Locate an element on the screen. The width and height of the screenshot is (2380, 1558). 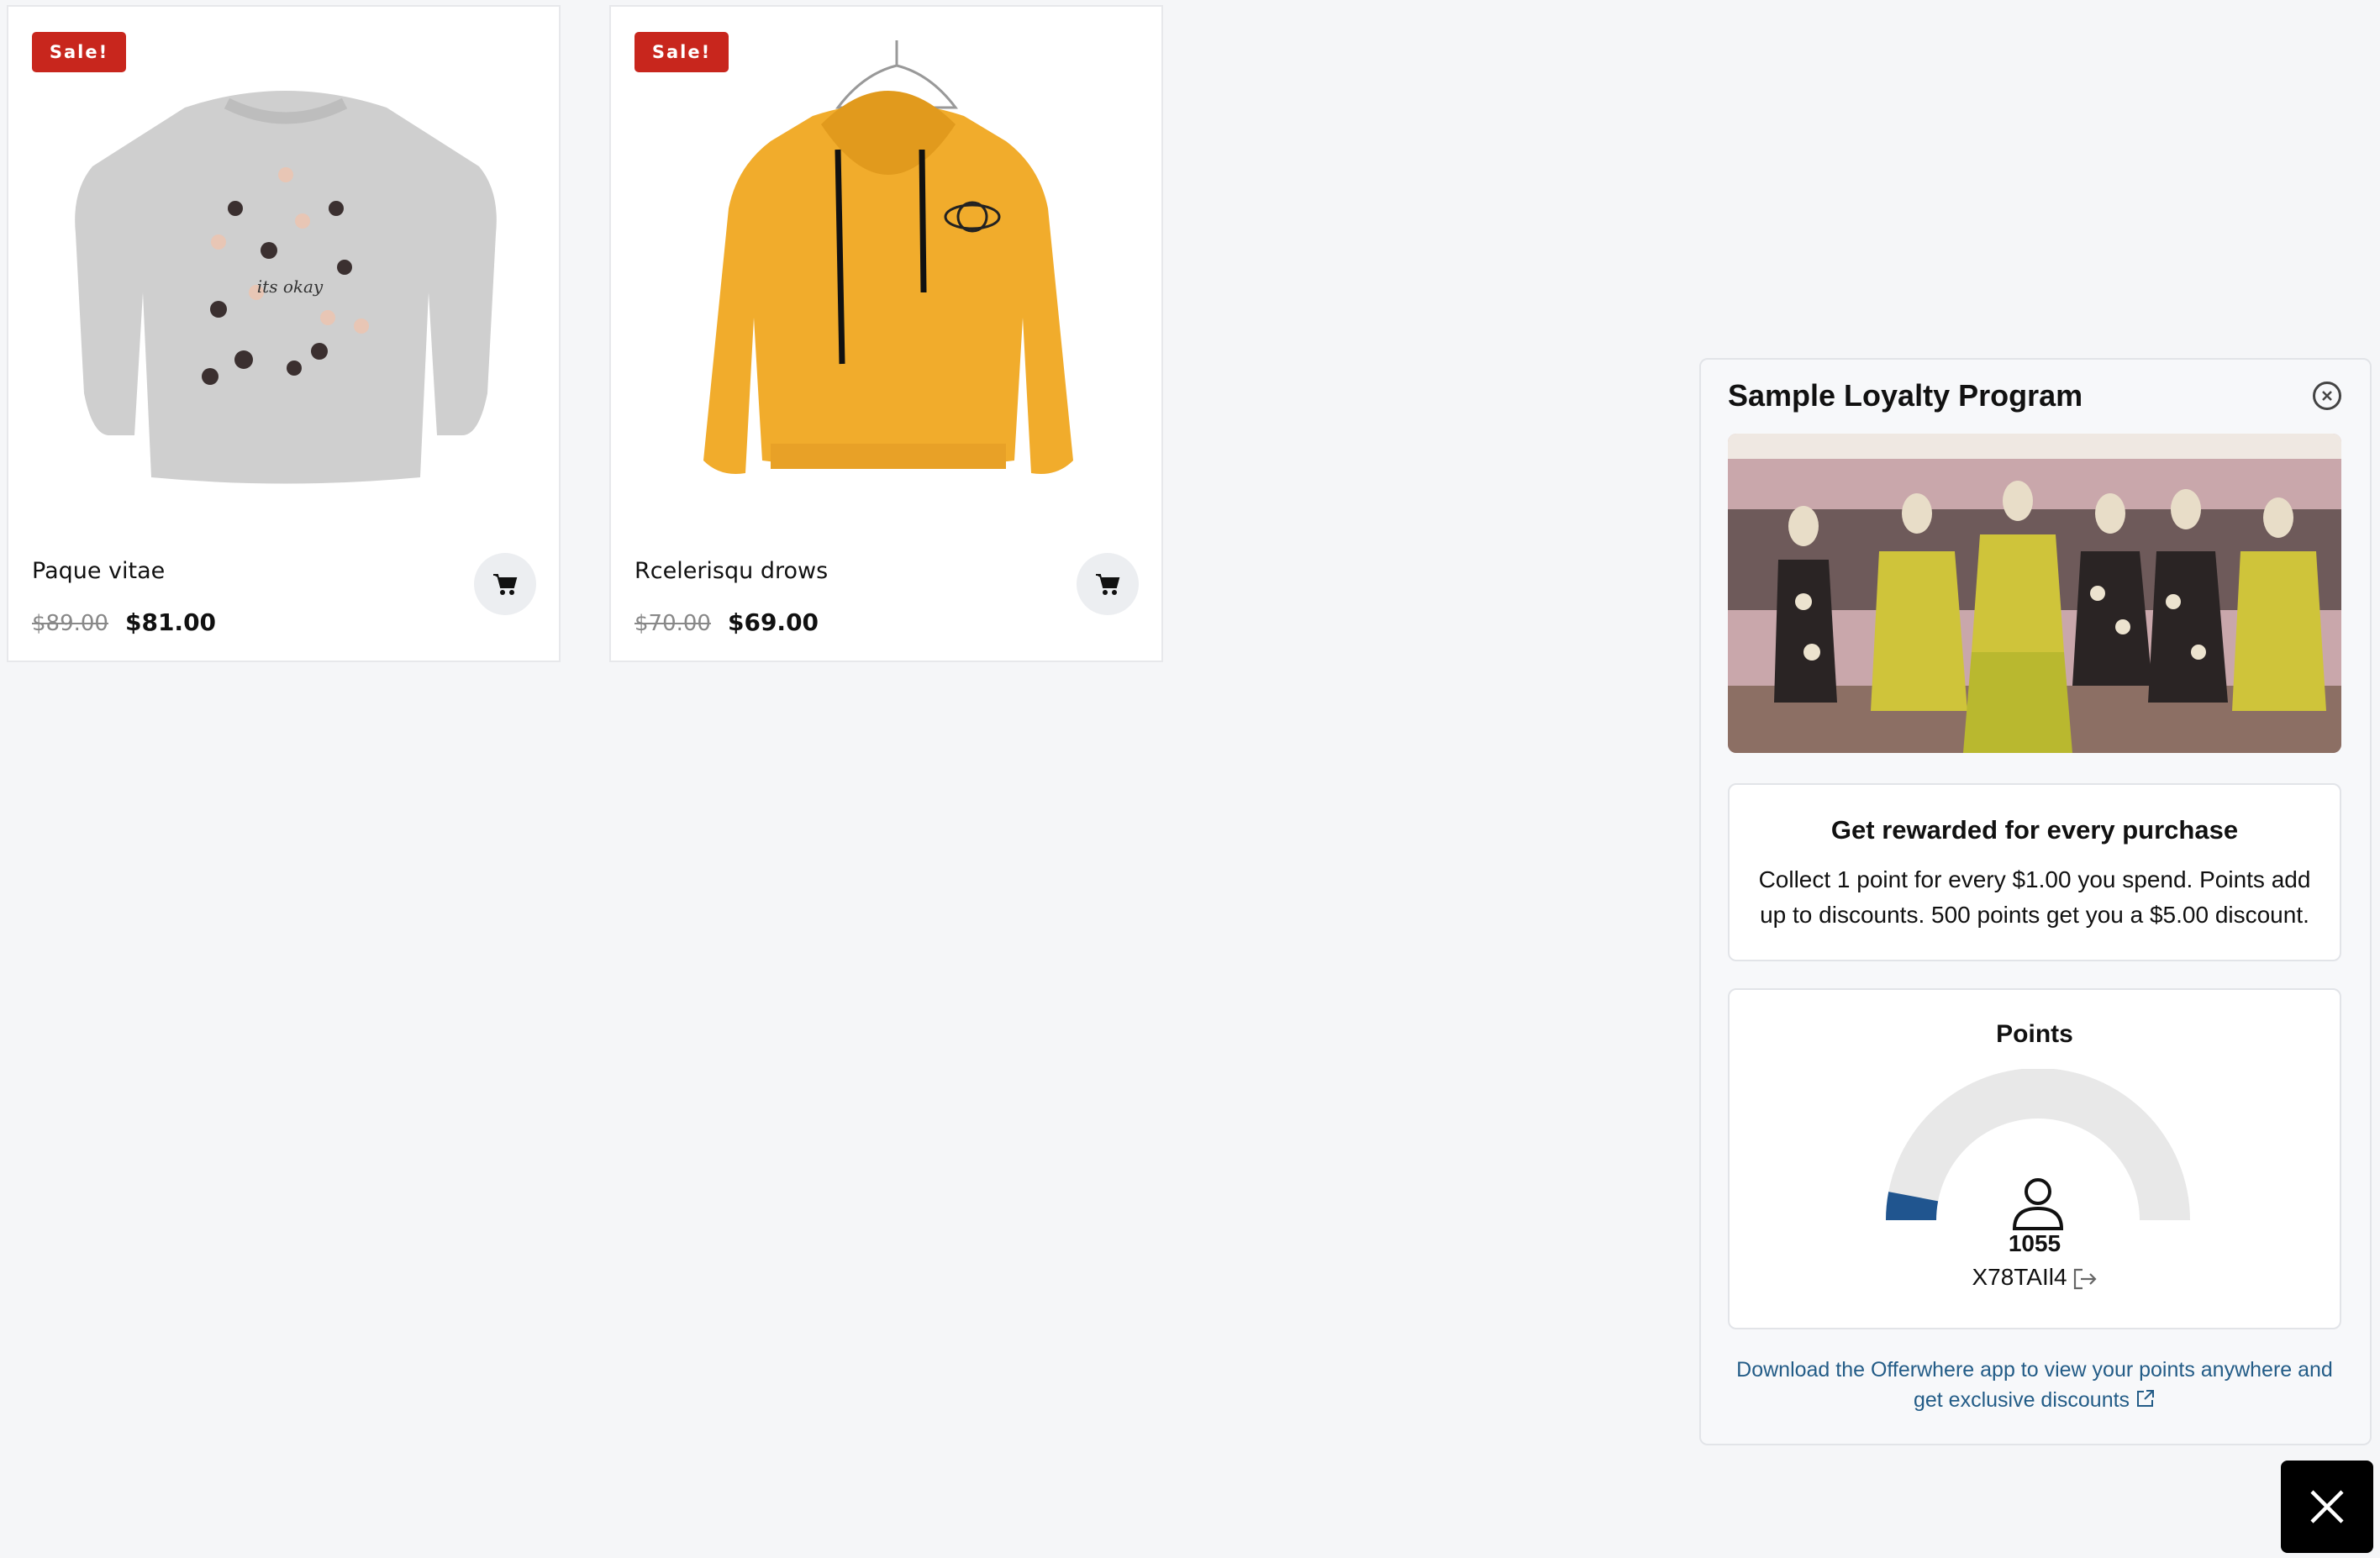
external-link-icon is located at coordinates (2146, 1398).